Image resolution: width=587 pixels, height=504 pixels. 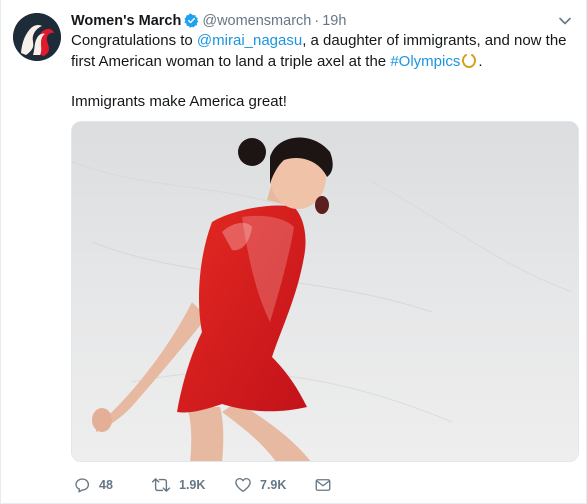 What do you see at coordinates (106, 485) in the screenshot?
I see `reply-count: 48` at bounding box center [106, 485].